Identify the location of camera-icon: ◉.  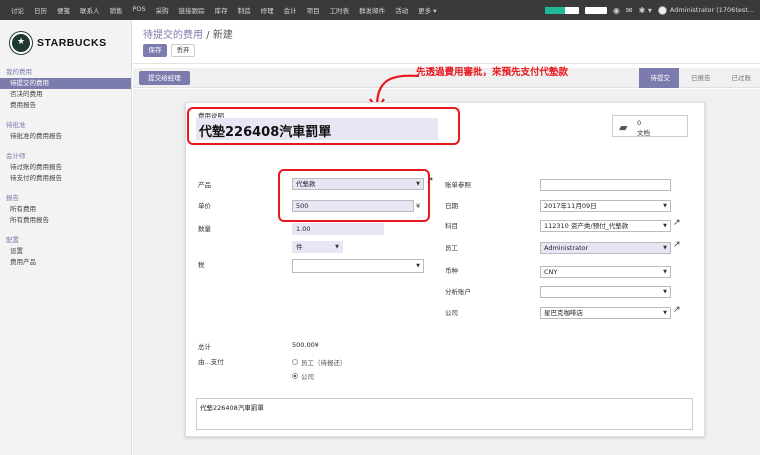
(616, 10).